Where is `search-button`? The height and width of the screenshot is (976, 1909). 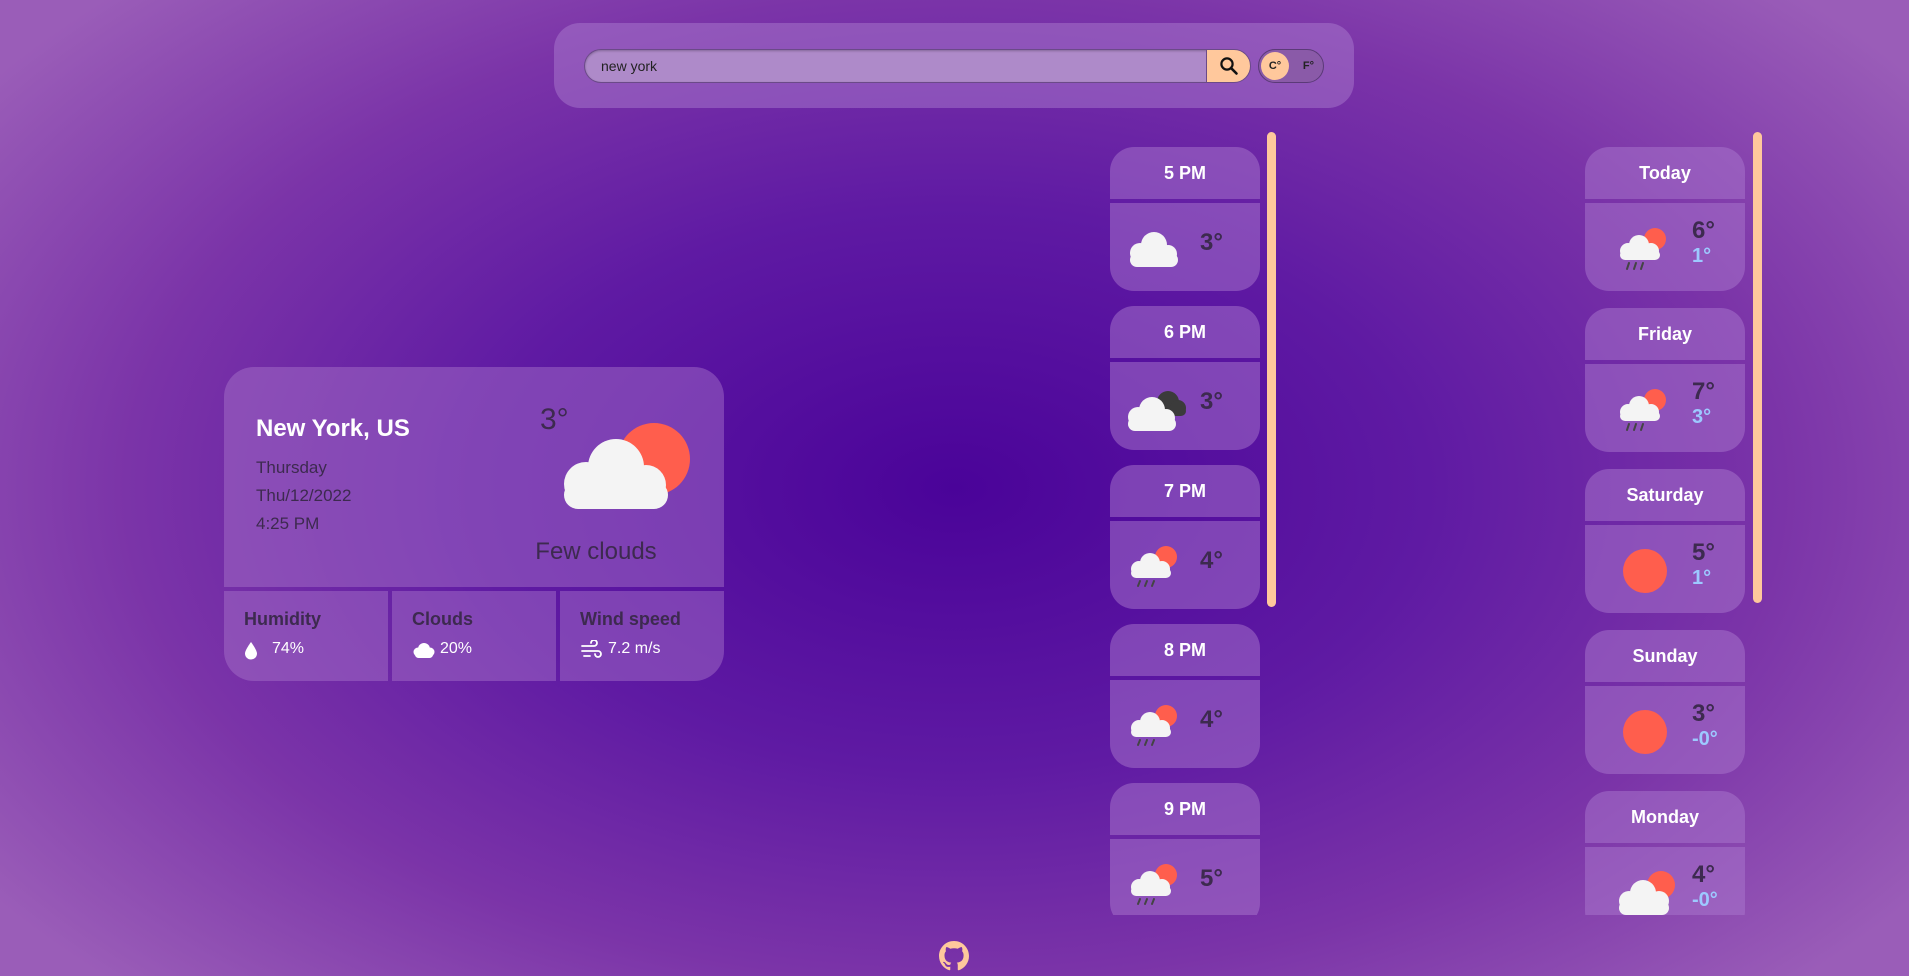 search-button is located at coordinates (1228, 66).